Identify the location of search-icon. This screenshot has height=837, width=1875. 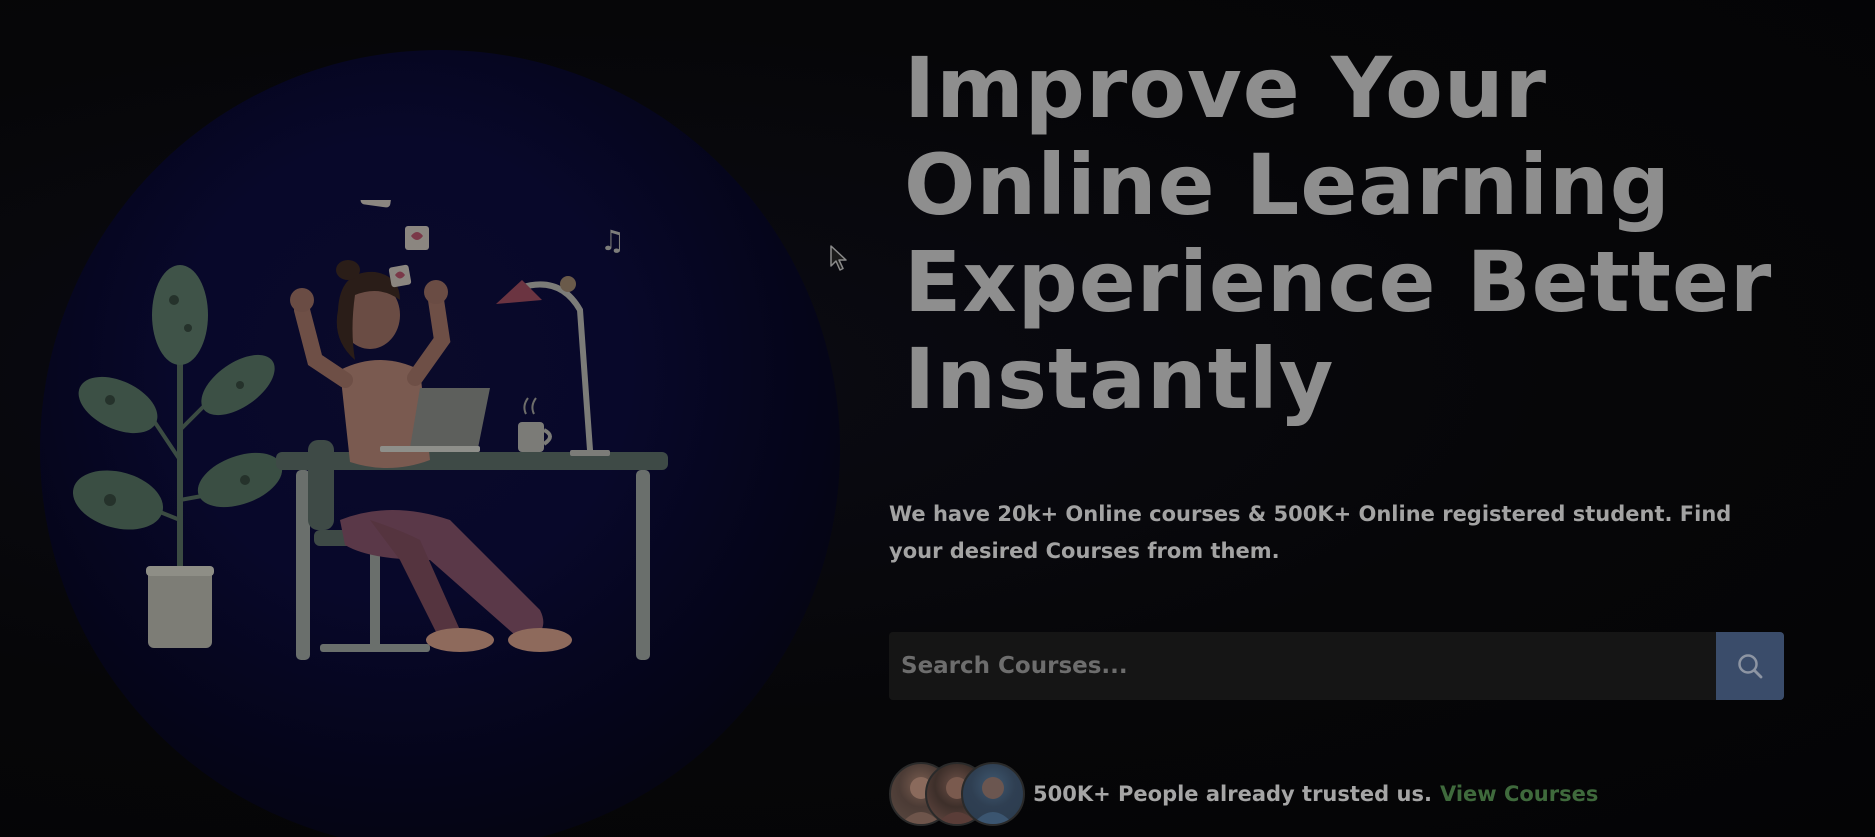
(1750, 666).